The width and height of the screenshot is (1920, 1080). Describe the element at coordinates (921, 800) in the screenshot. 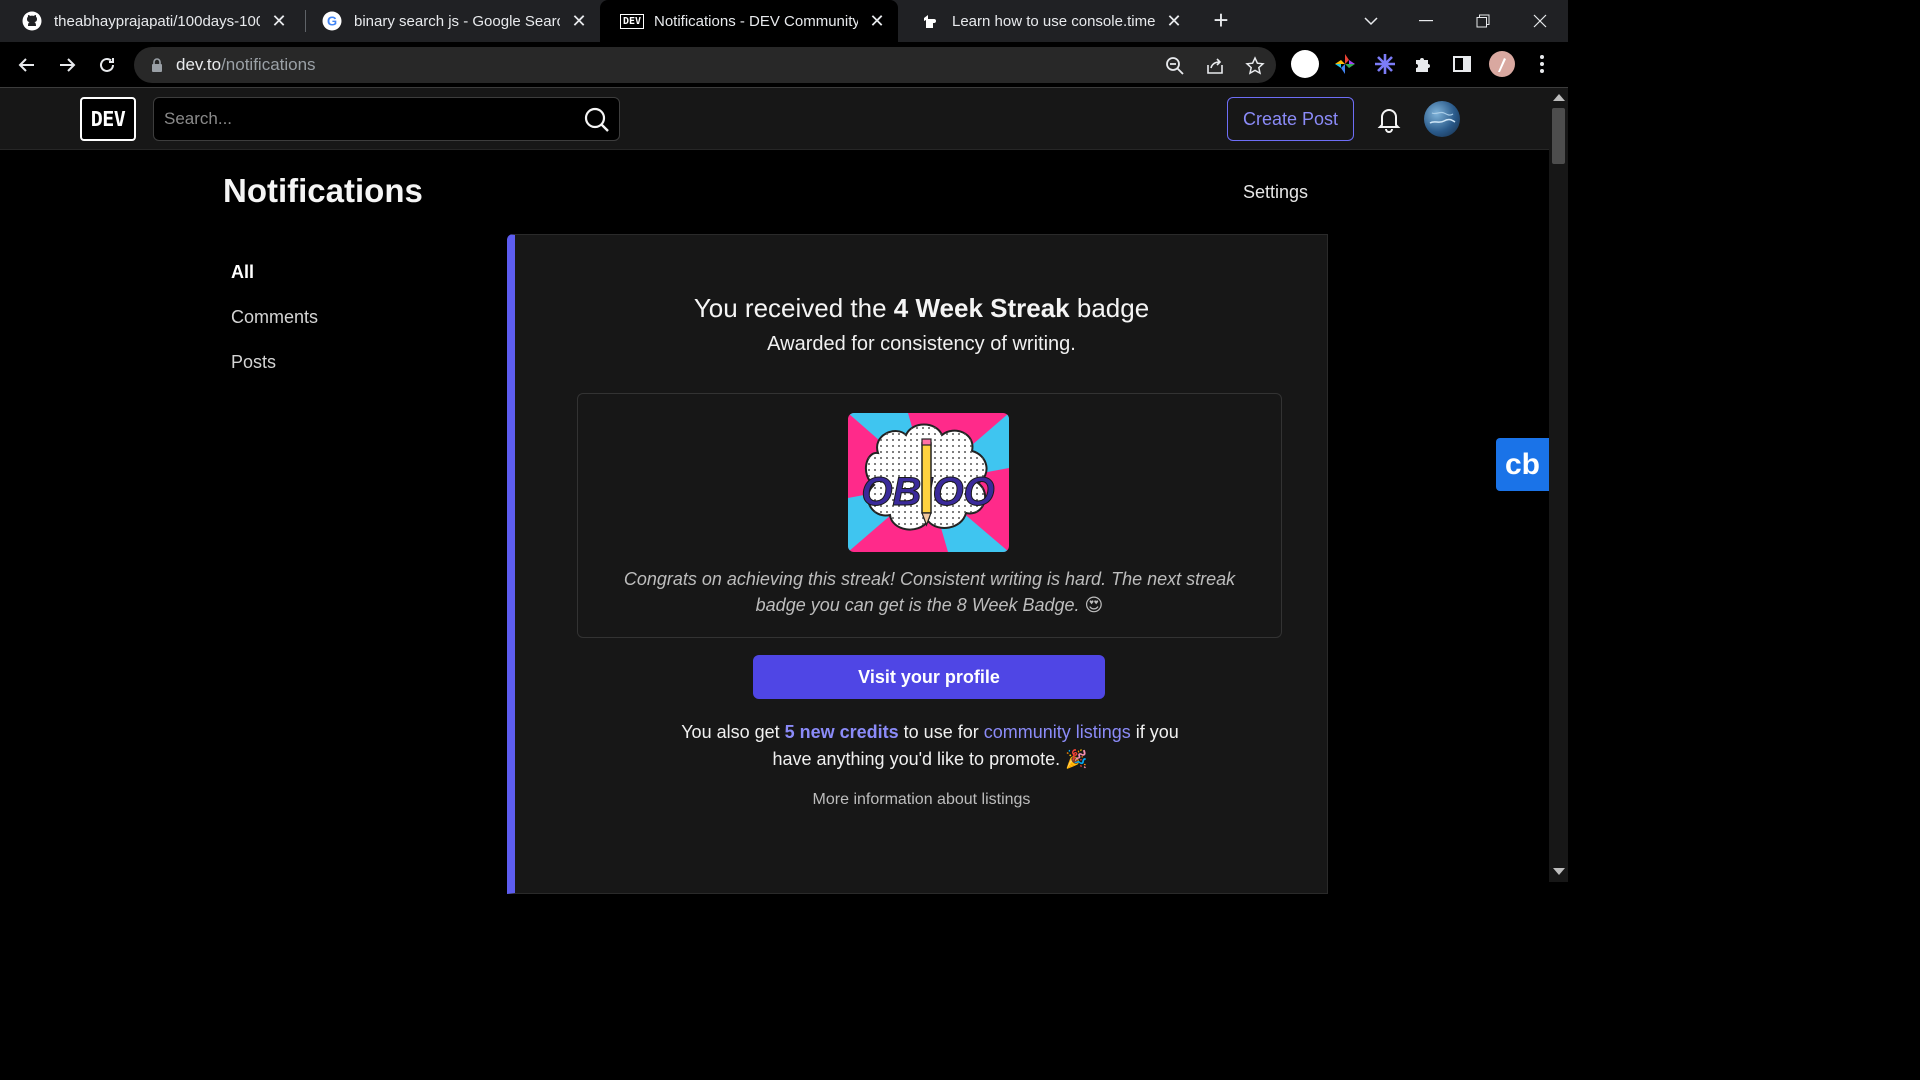

I see `more-info-link: More information about listings` at that location.